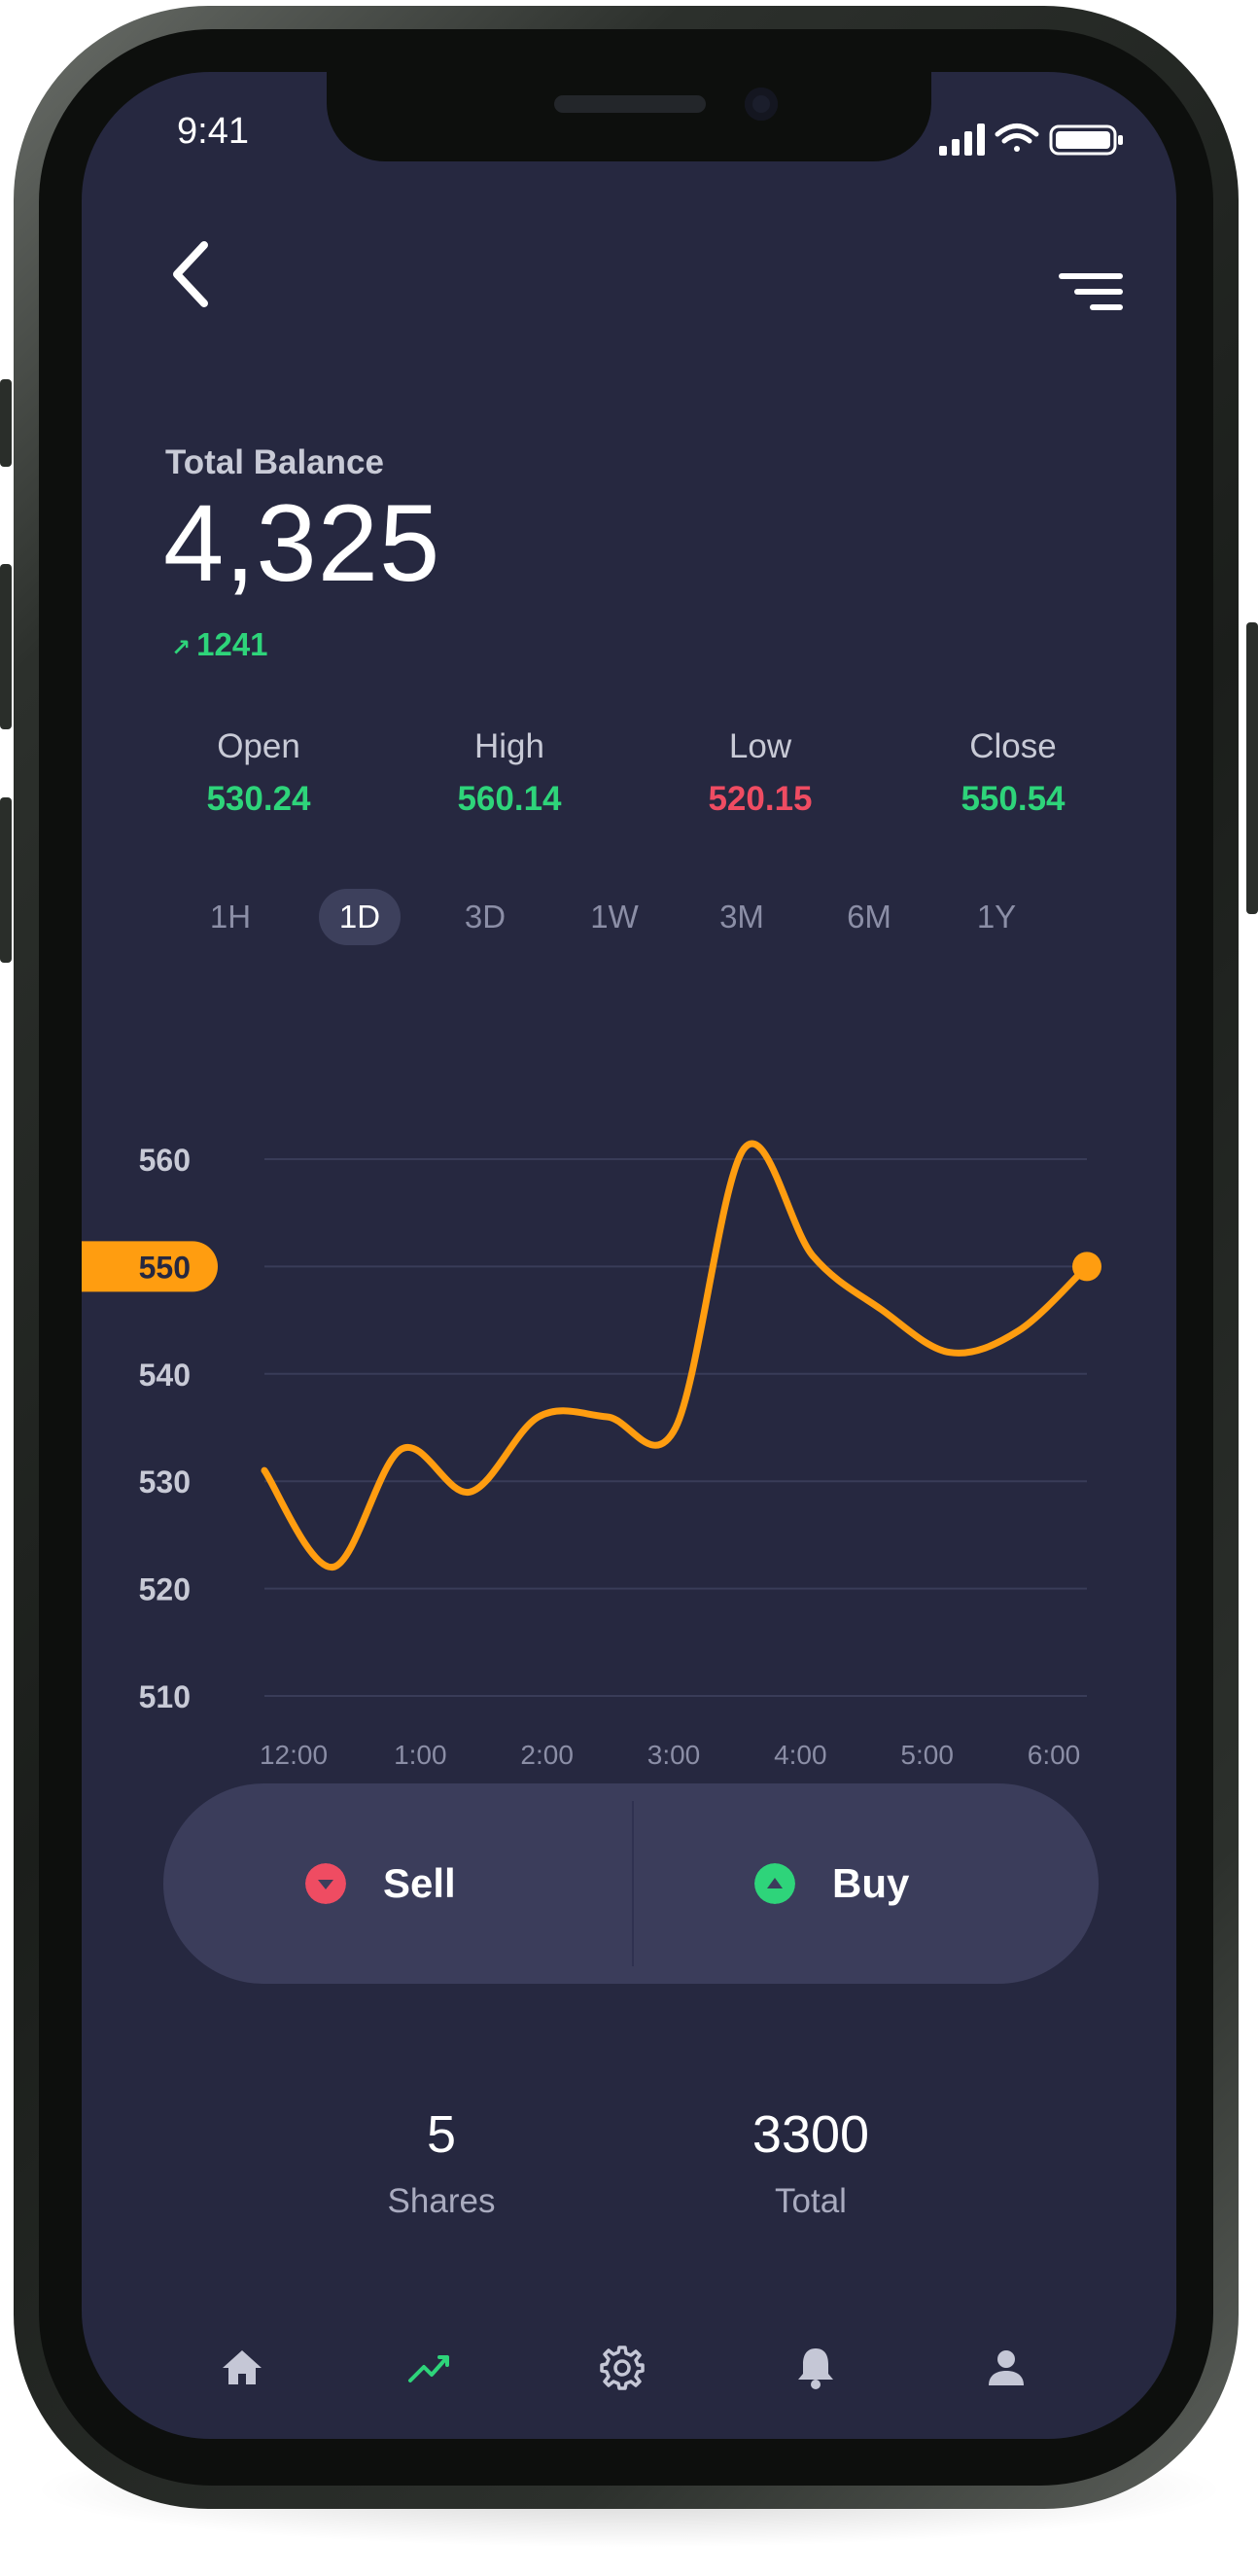 Image resolution: width=1258 pixels, height=2576 pixels. What do you see at coordinates (294, 1755) in the screenshot?
I see `x-tick-label: 12:00` at bounding box center [294, 1755].